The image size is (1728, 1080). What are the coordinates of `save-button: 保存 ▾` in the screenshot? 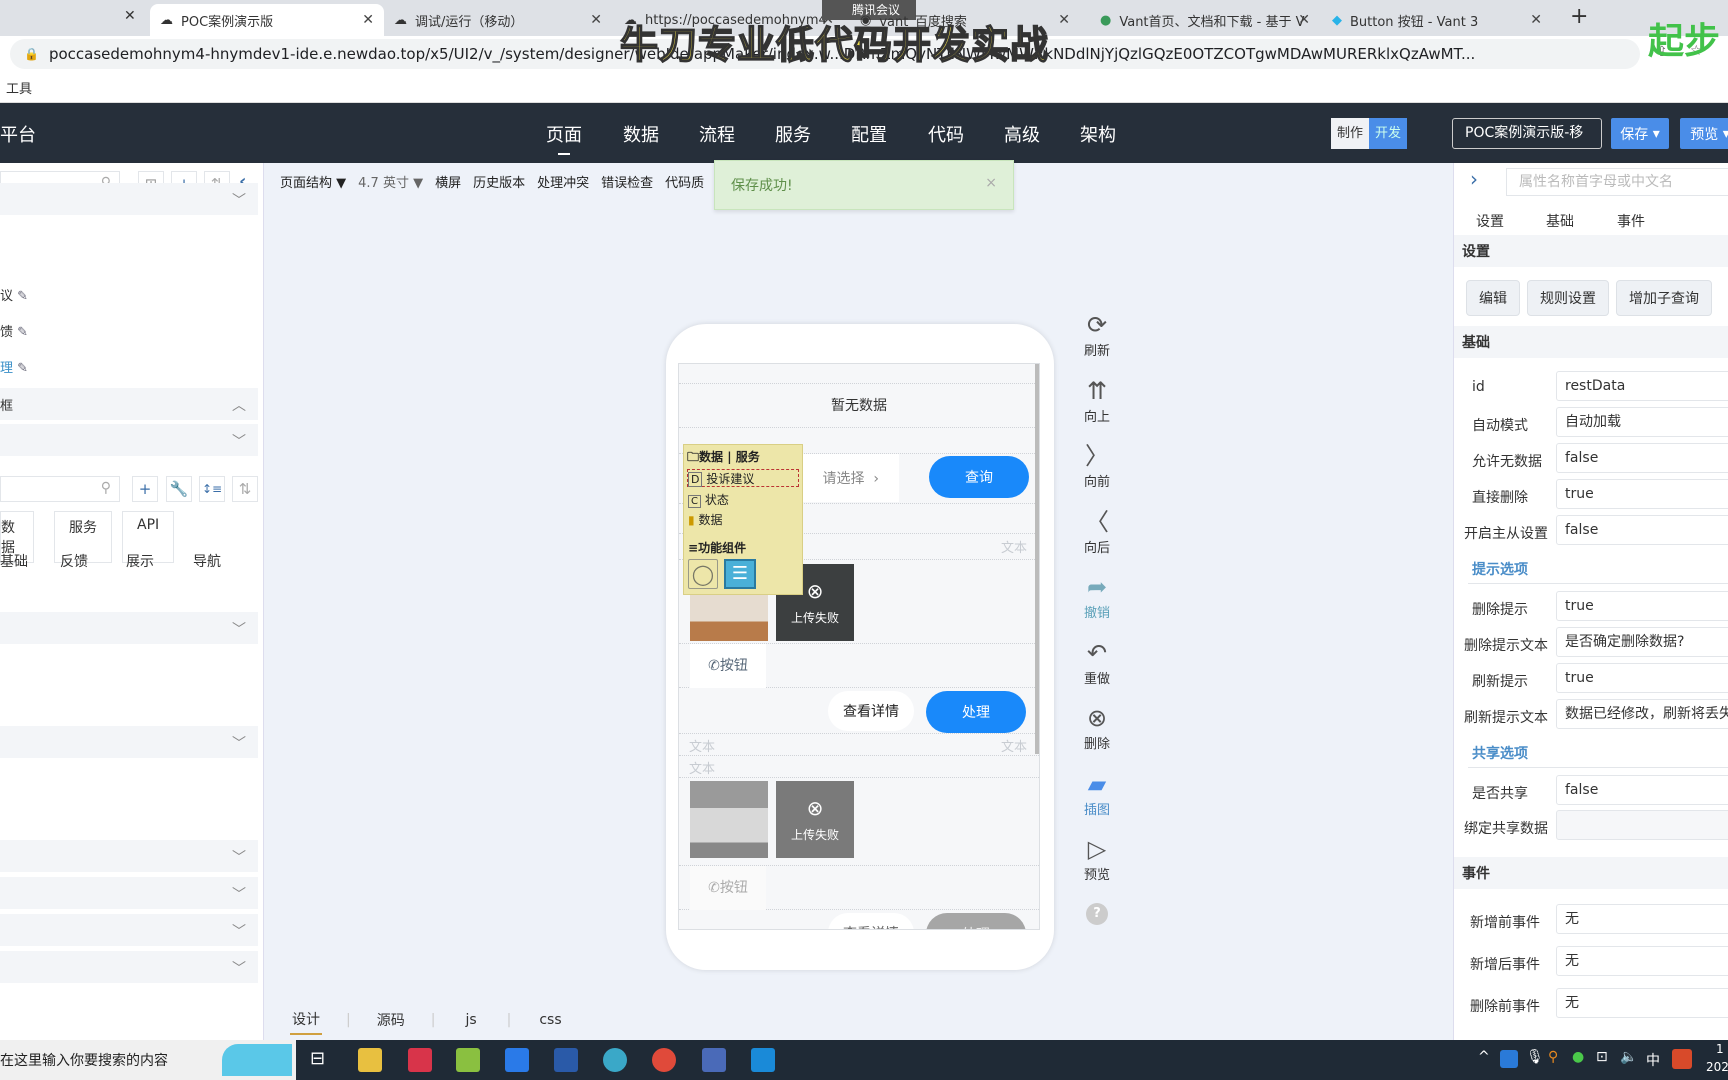 It's located at (1640, 133).